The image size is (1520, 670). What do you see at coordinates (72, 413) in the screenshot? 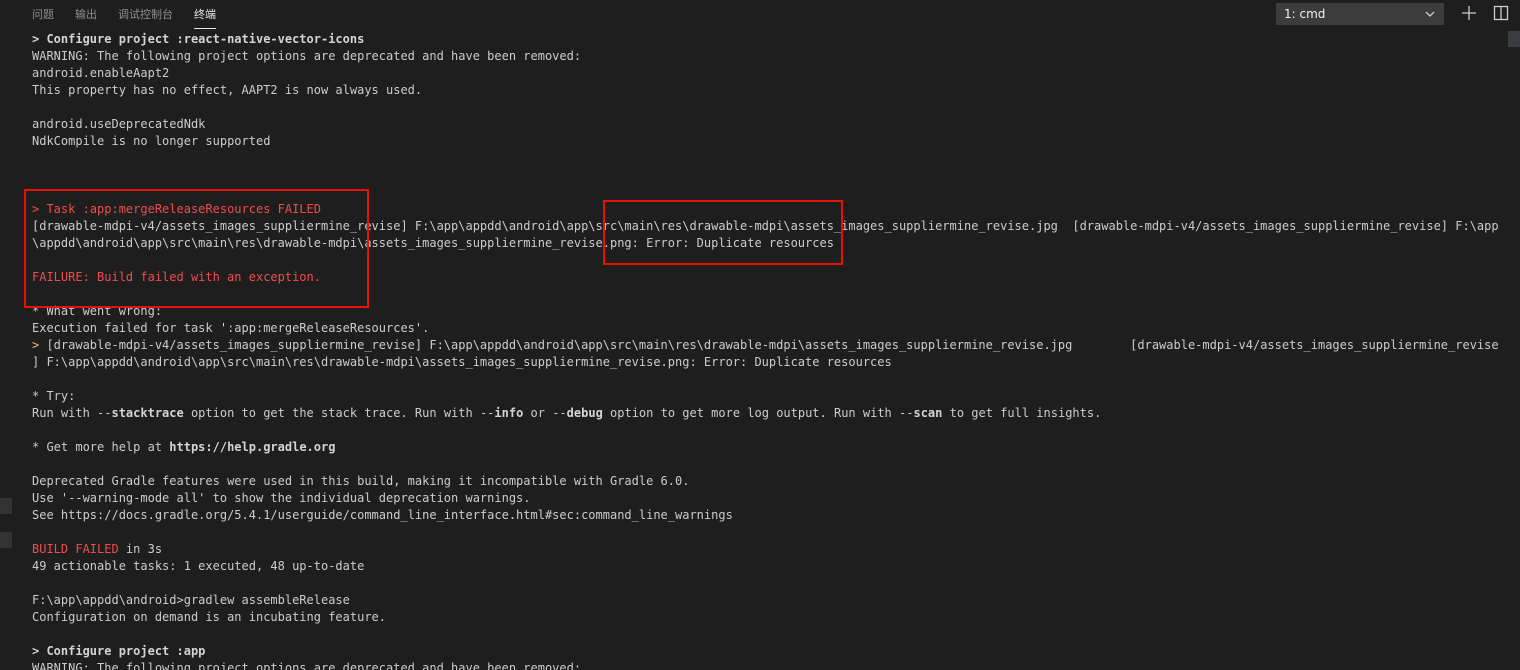
I see `terminal-text: Run with --` at bounding box center [72, 413].